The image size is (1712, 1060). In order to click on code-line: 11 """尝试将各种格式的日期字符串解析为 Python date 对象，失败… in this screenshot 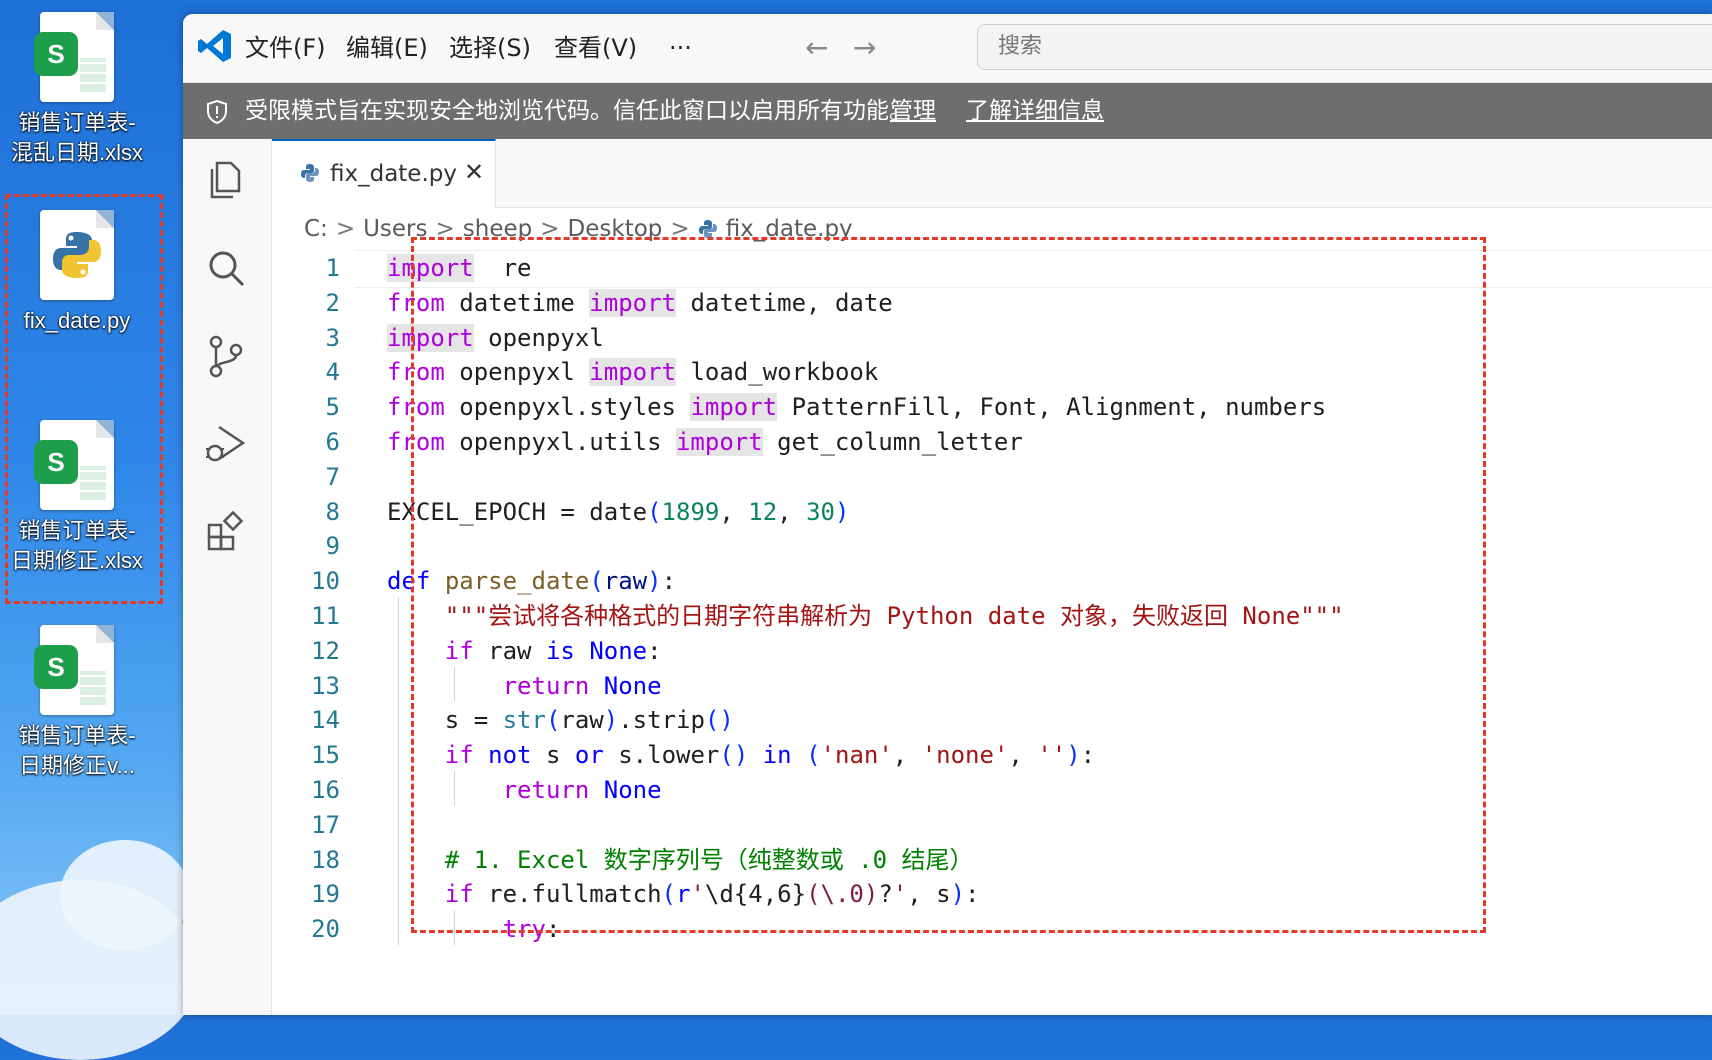, I will do `click(992, 616)`.